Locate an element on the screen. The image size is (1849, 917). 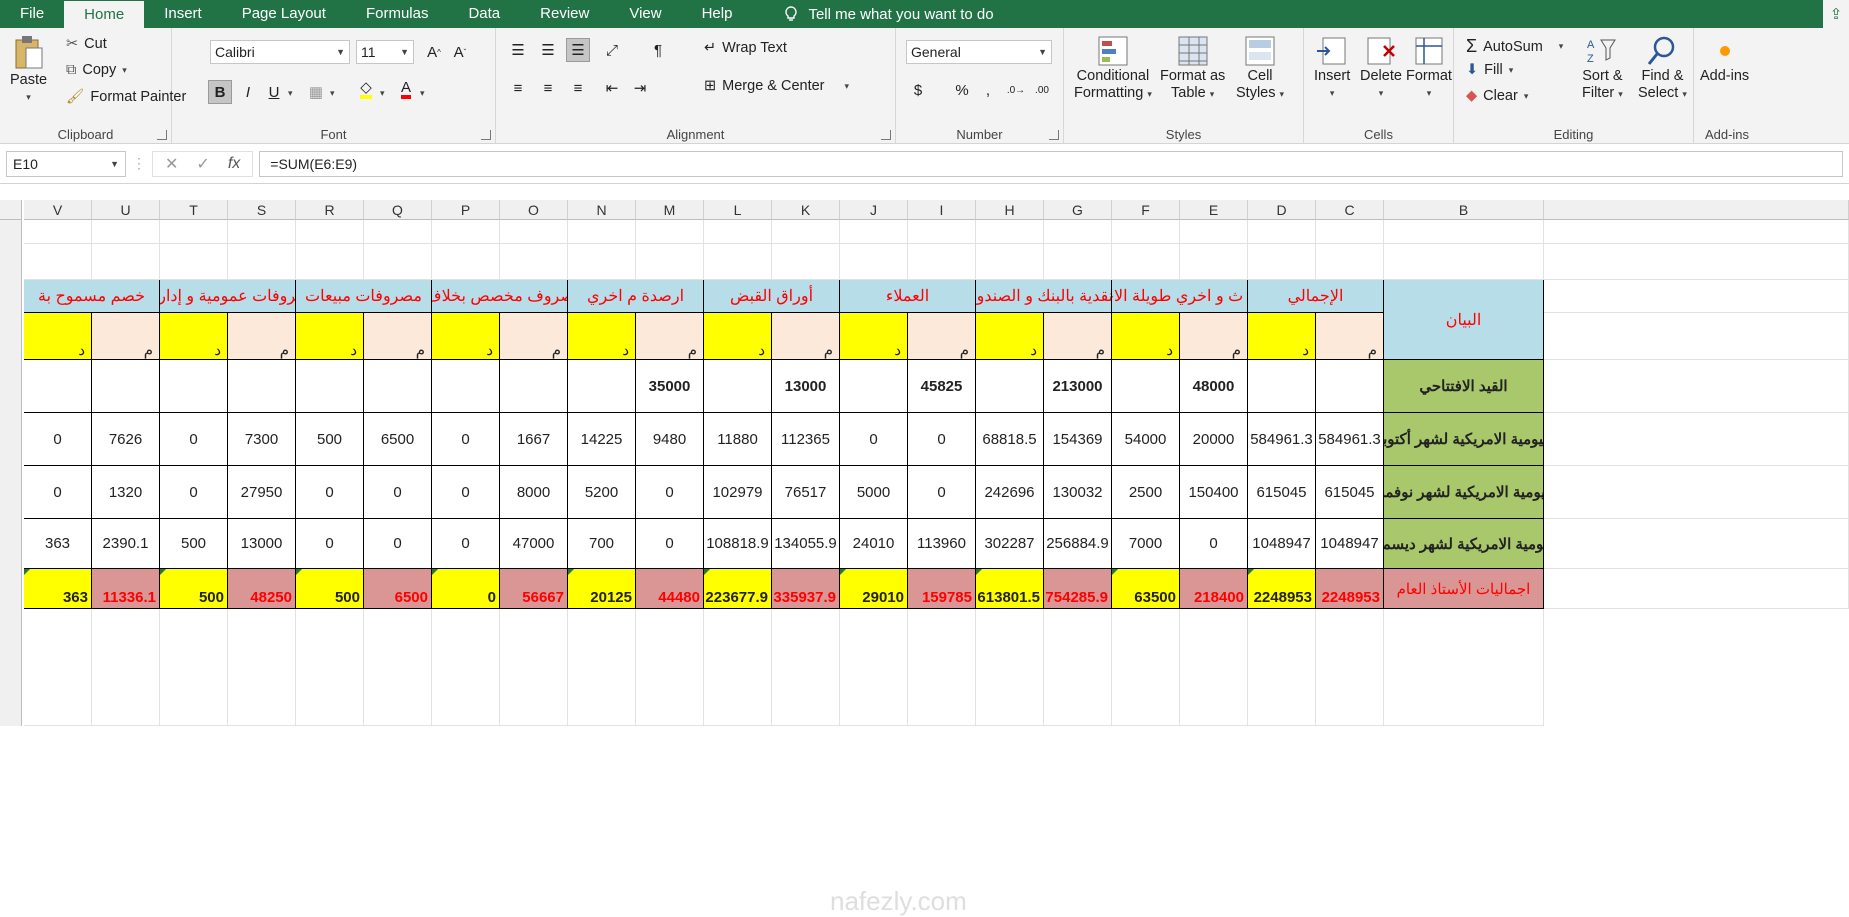
total-cell: 29010 is located at coordinates (874, 589).